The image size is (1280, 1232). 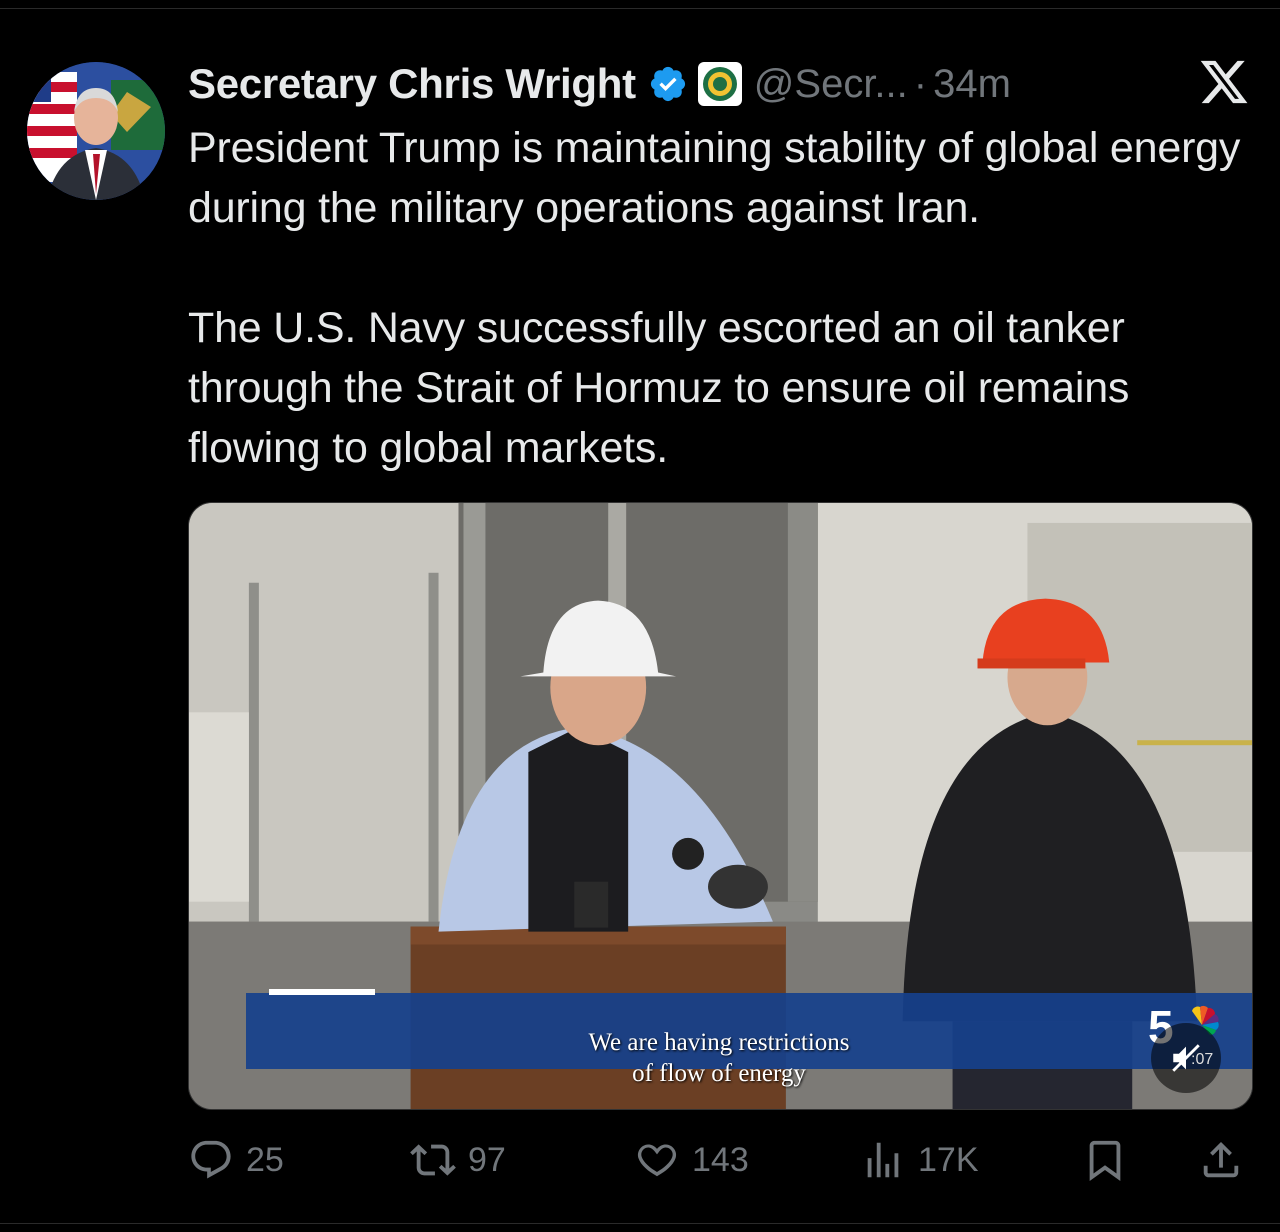 I want to click on views-button: 17K, so click(x=919, y=1160).